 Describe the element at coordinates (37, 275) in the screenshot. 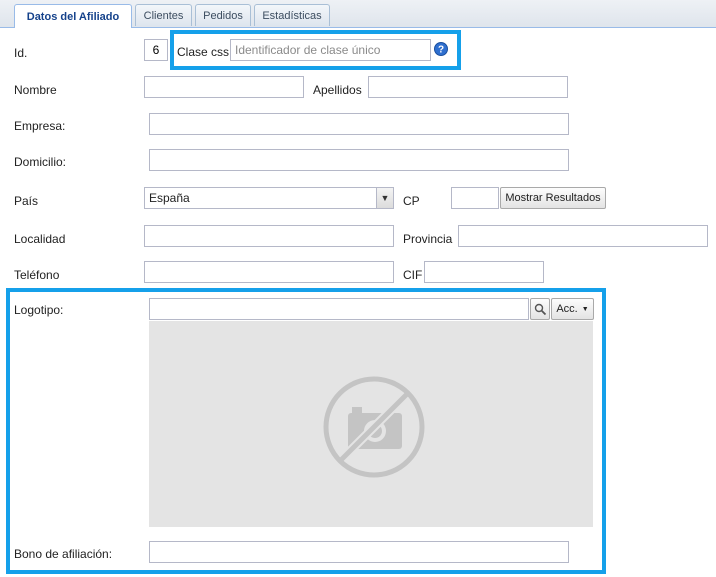

I see `telefono-label: Teléfono` at that location.